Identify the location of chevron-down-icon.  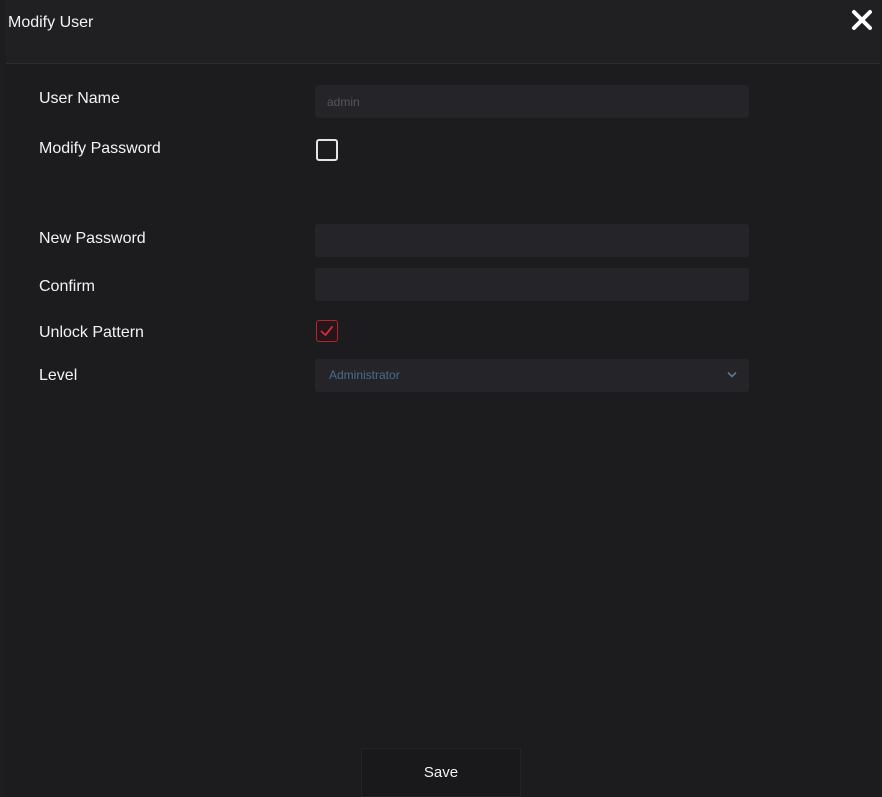
(732, 375).